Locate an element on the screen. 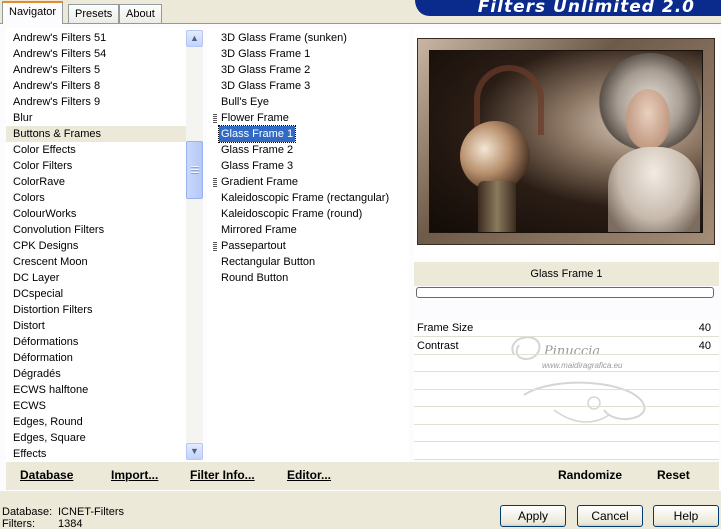  category-item: Effects is located at coordinates (96, 454).